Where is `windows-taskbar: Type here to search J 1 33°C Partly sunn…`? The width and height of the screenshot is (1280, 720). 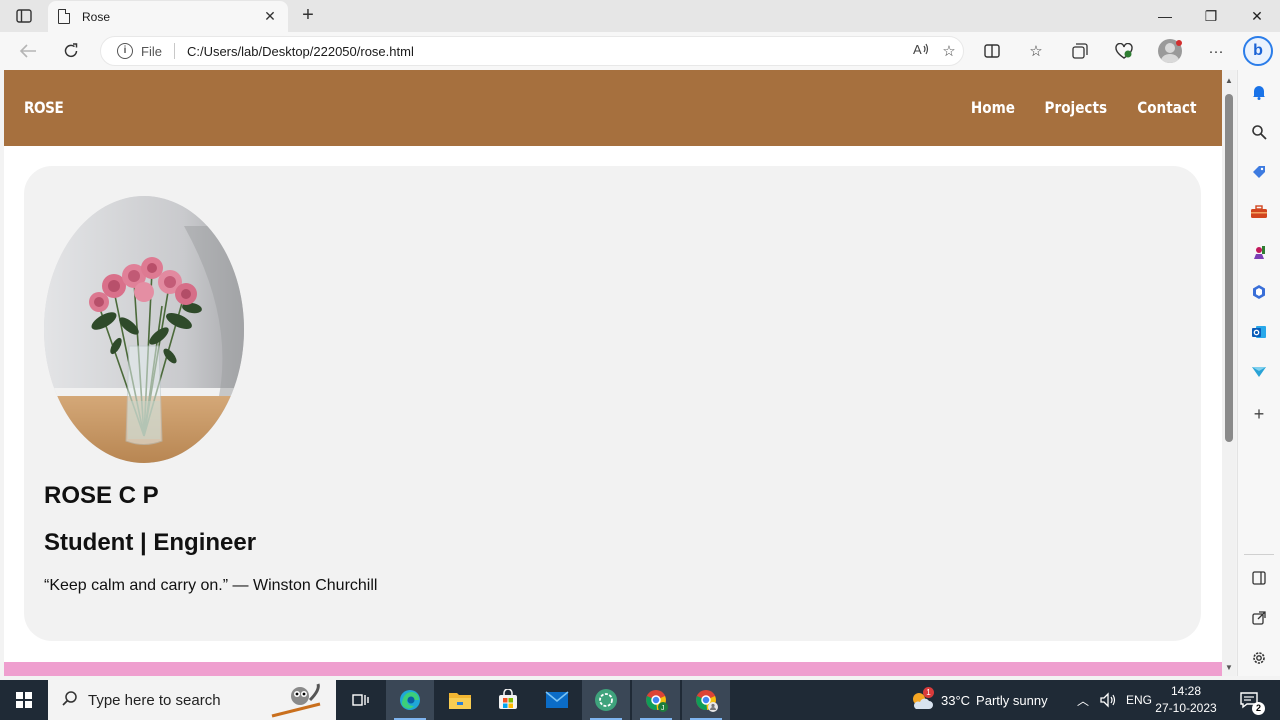
windows-taskbar: Type here to search J 1 33°C Partly sunn… is located at coordinates (640, 700).